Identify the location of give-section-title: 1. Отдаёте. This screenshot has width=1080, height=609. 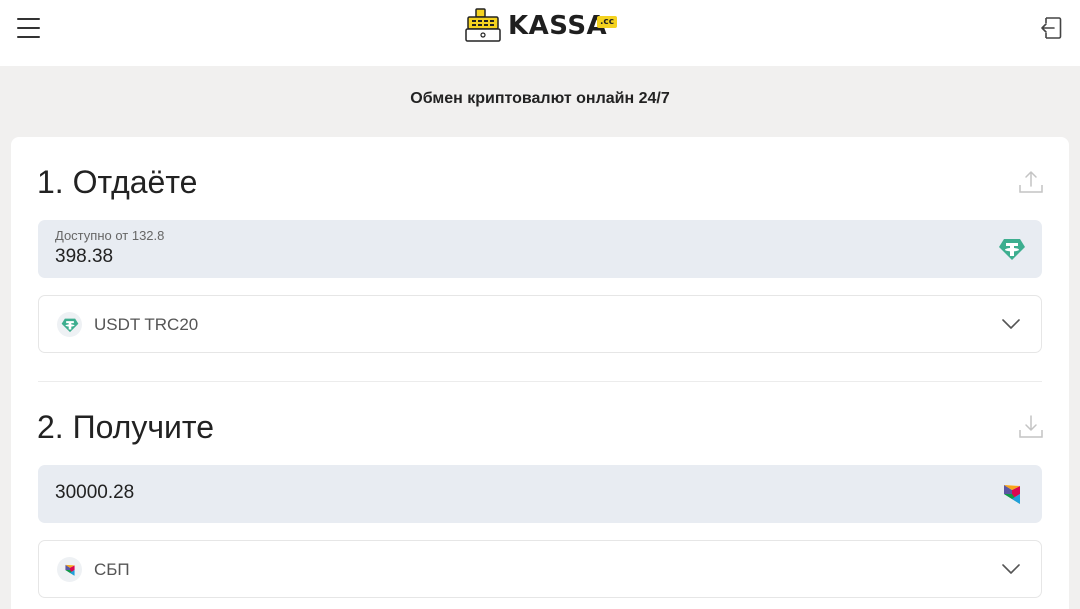
(117, 182).